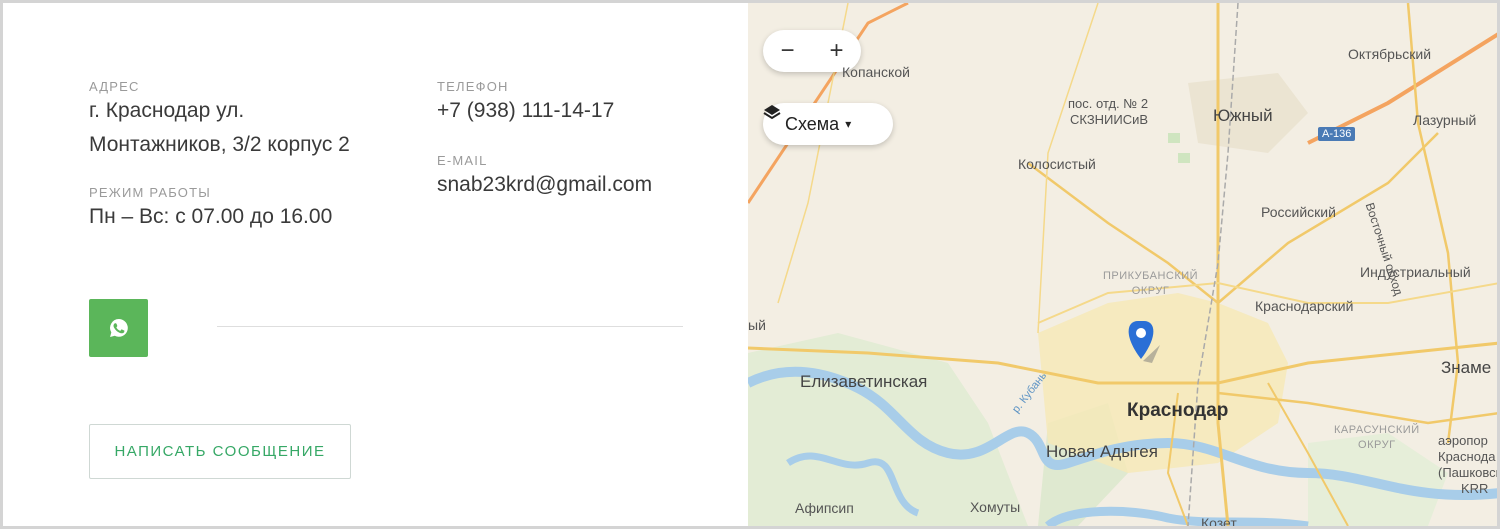  Describe the element at coordinates (1474, 488) in the screenshot. I see `map-label-airport-4: KRR` at that location.